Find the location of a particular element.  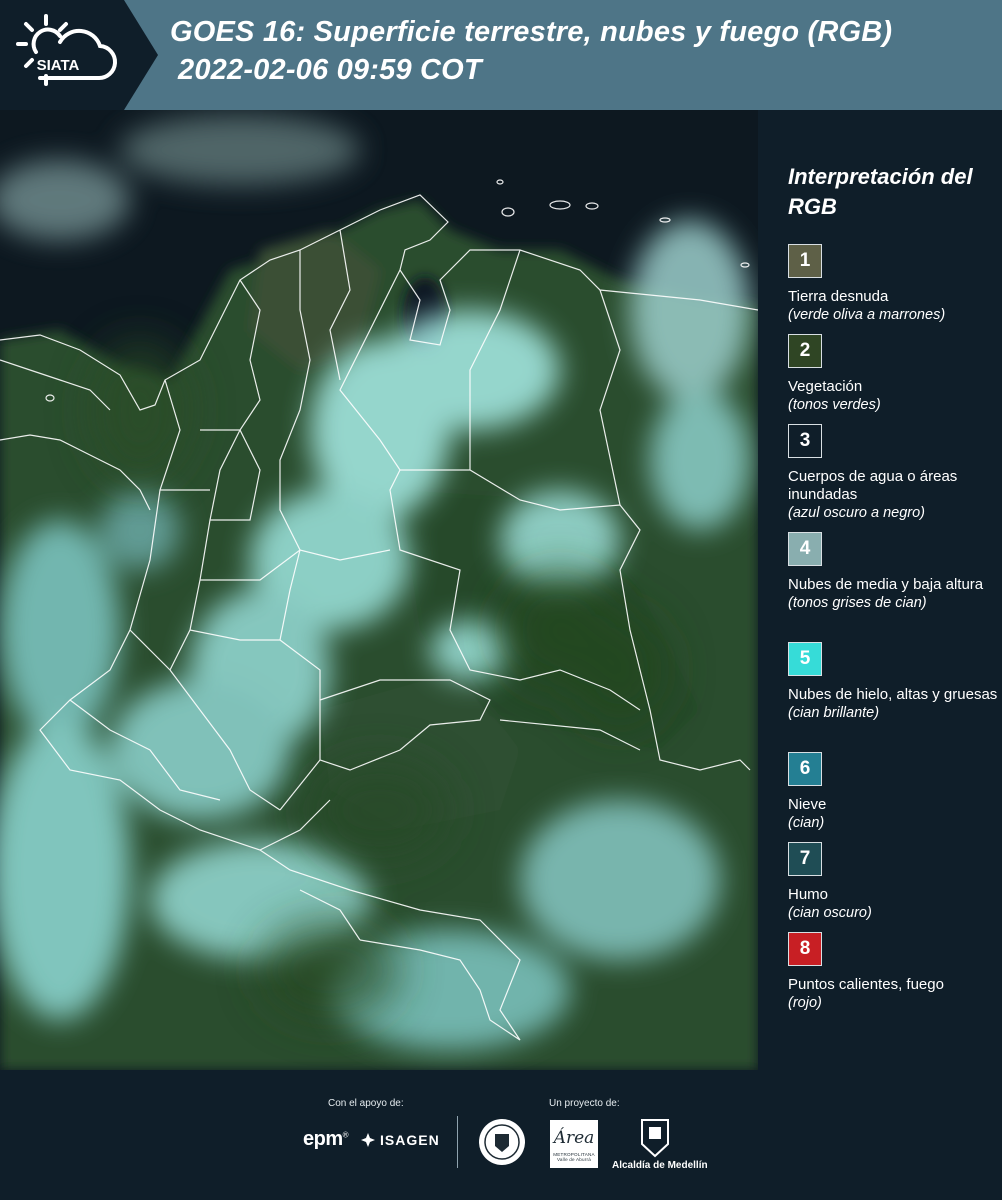

svg-text: SIATA is located at coordinates (58, 65).